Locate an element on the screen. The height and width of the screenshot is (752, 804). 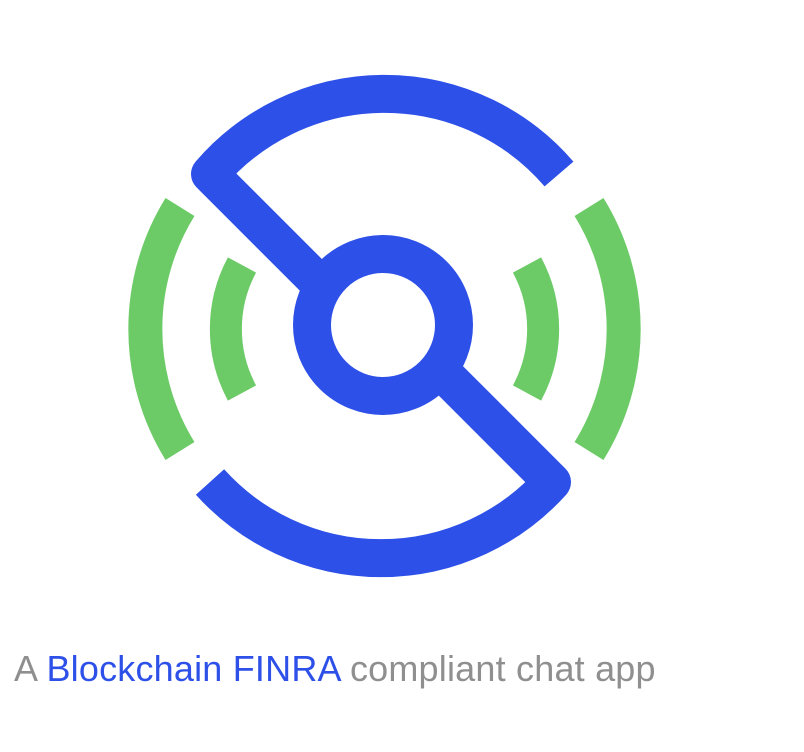
tagline-suffix: compliant chat app is located at coordinates (497, 668).